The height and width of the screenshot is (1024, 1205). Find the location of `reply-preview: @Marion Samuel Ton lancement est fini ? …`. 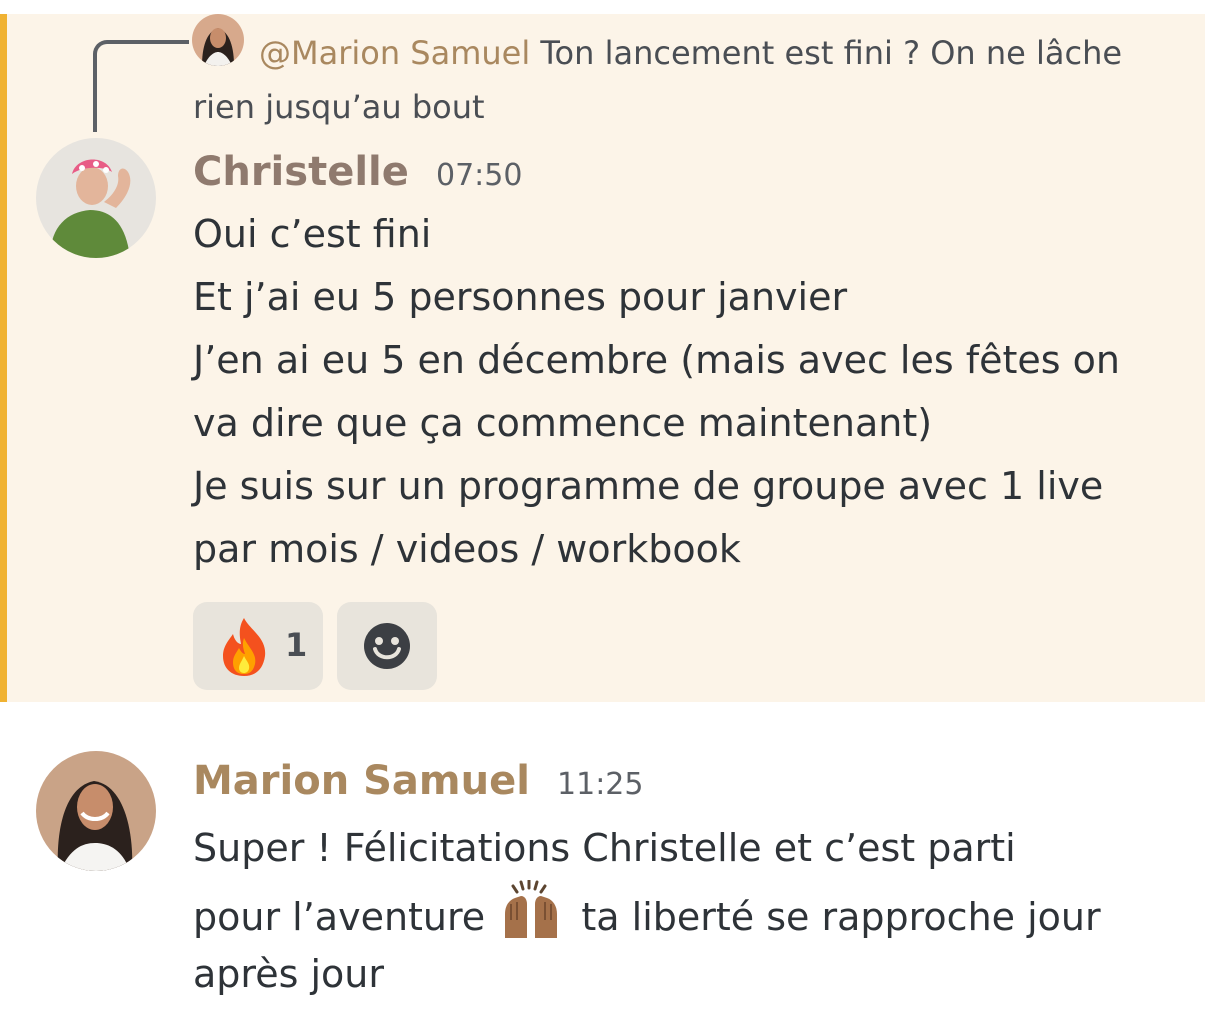

reply-preview: @Marion Samuel Ton lancement est fini ? … is located at coordinates (688, 80).